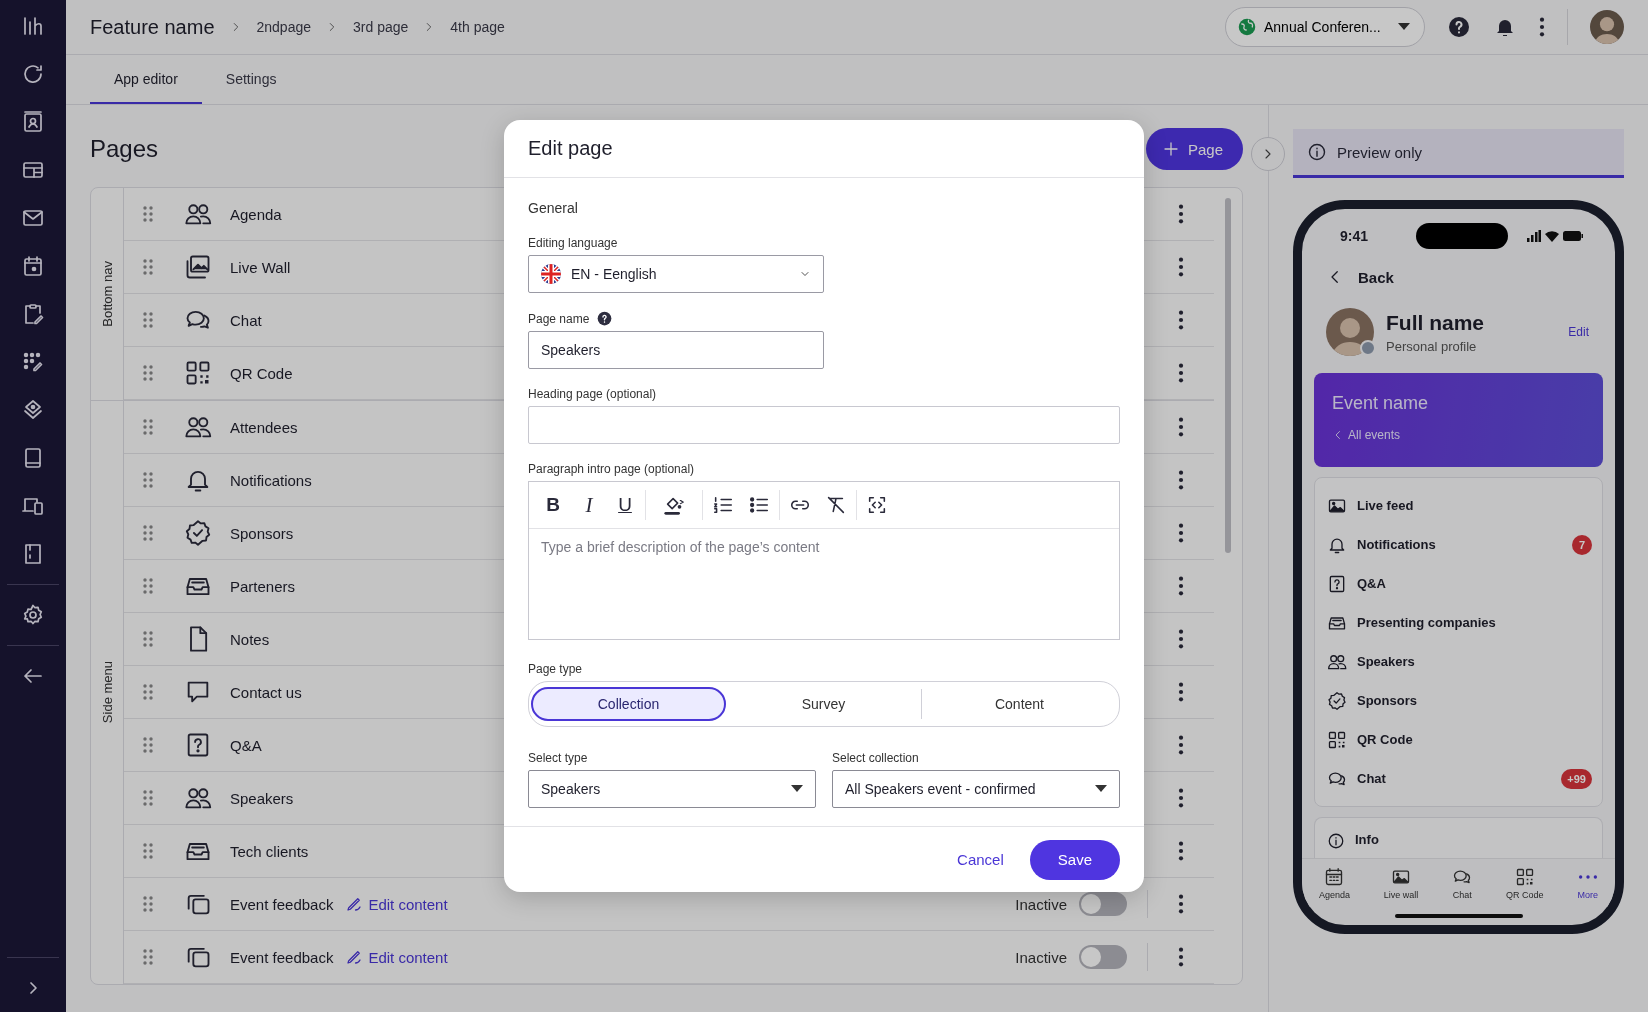 The image size is (1648, 1012). What do you see at coordinates (1578, 332) in the screenshot?
I see `edit-link: Edit` at bounding box center [1578, 332].